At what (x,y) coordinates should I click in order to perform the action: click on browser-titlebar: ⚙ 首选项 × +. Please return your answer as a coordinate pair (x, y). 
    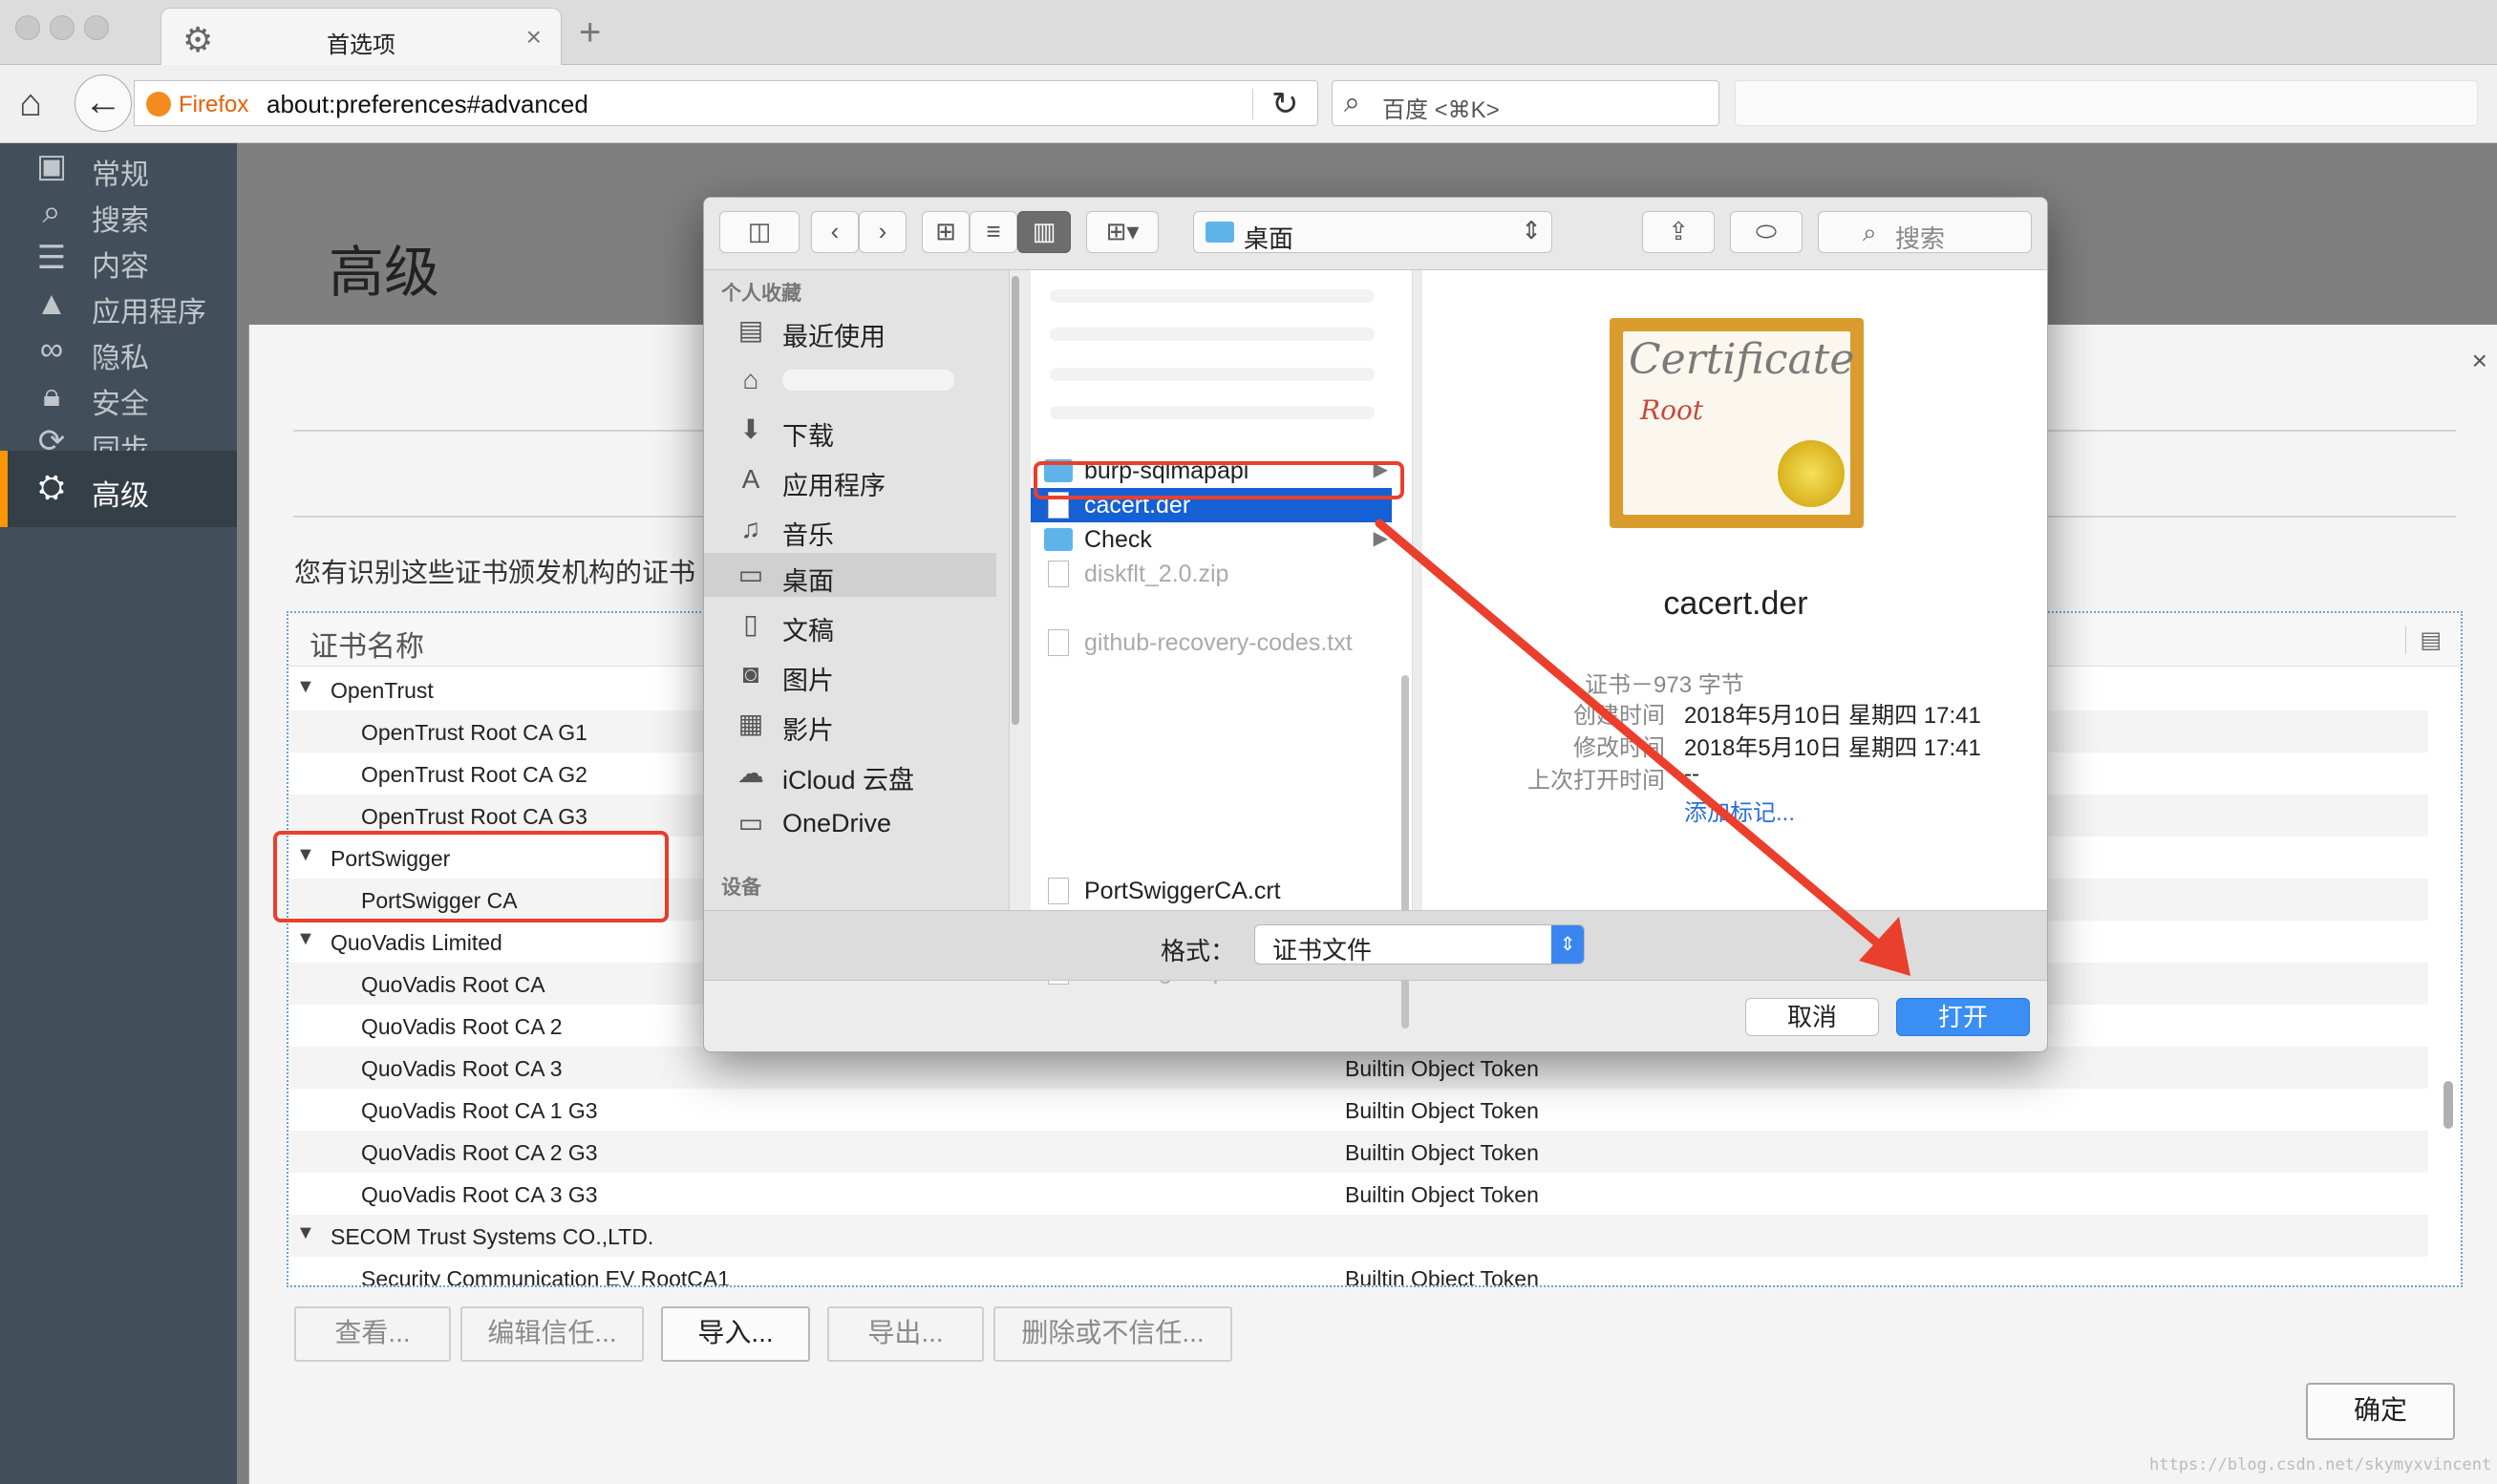
    Looking at the image, I should click on (1248, 34).